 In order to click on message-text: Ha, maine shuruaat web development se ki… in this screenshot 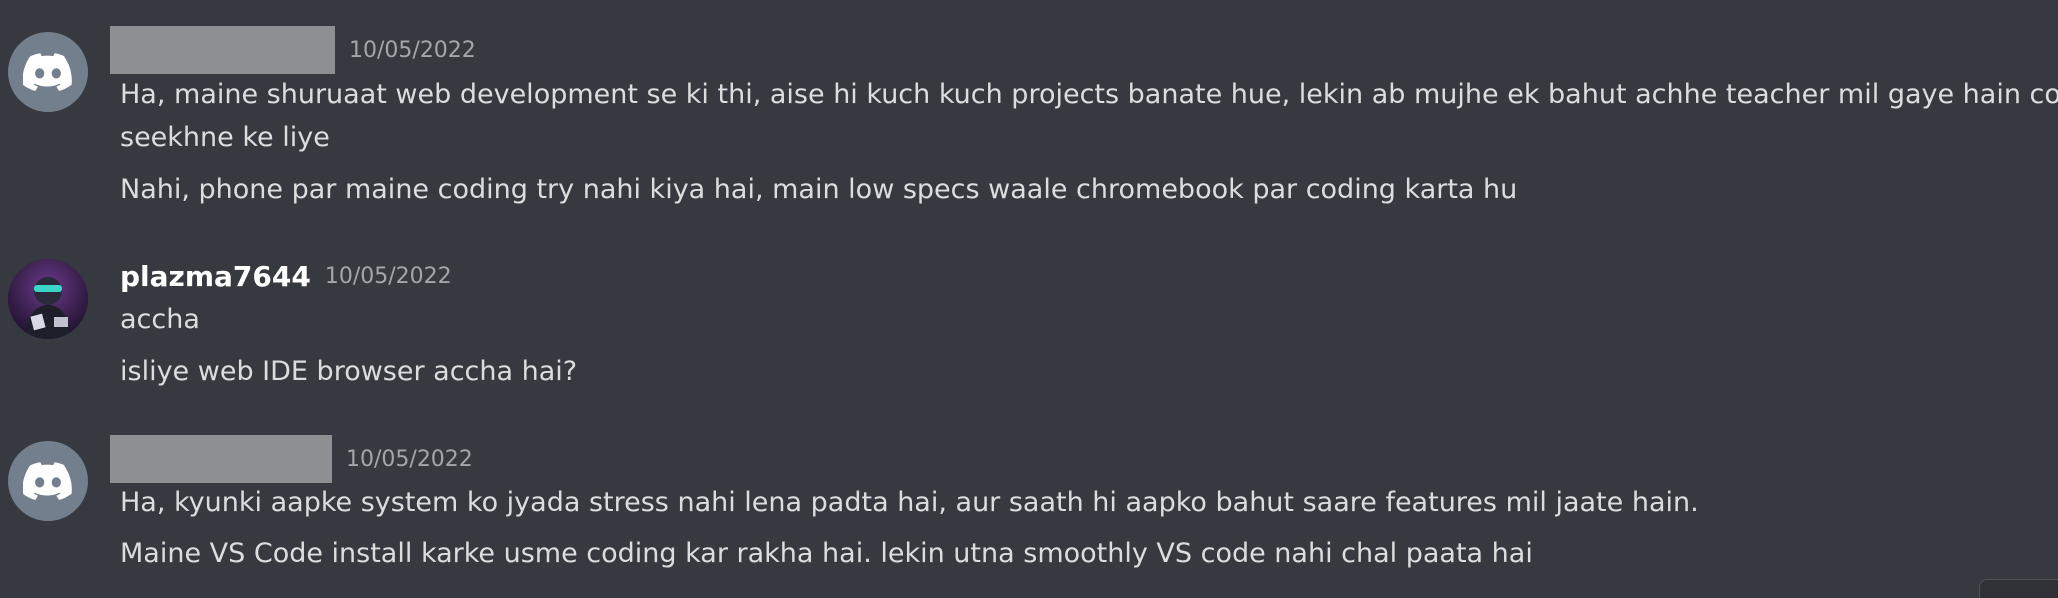, I will do `click(1089, 94)`.